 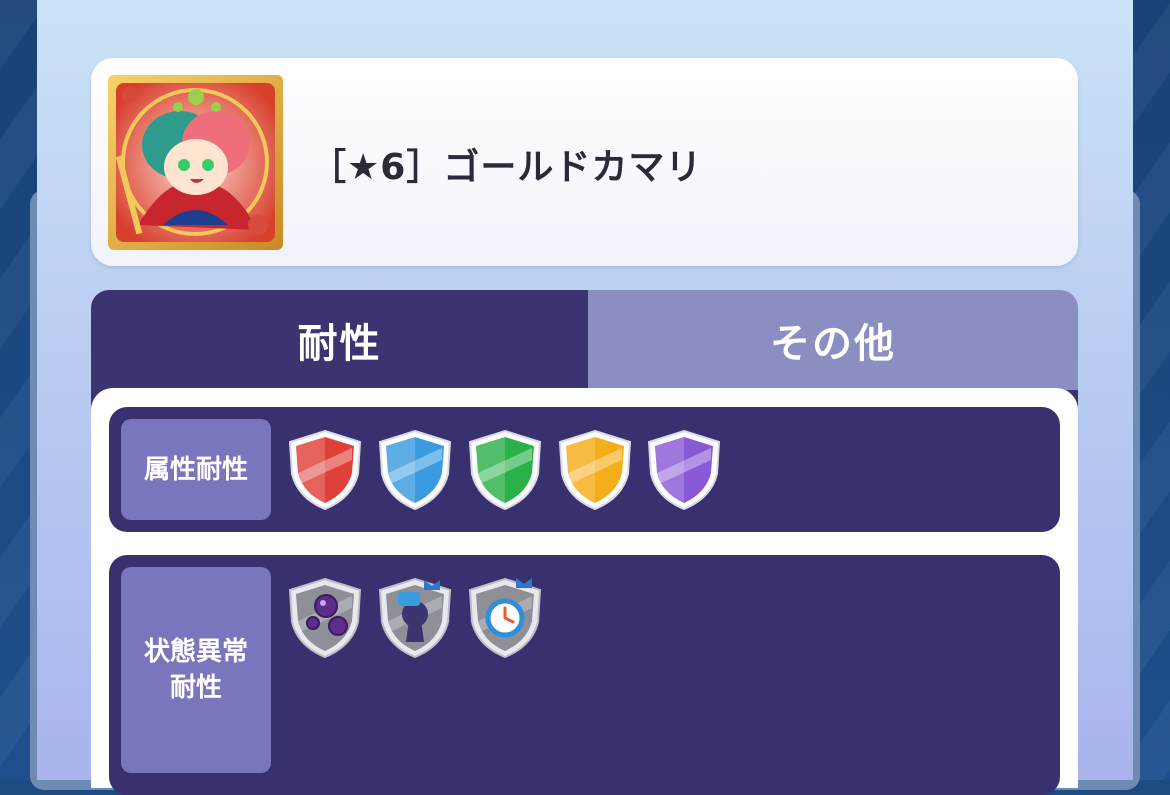 I want to click on blue-attribute-shield-icon, so click(x=415, y=470).